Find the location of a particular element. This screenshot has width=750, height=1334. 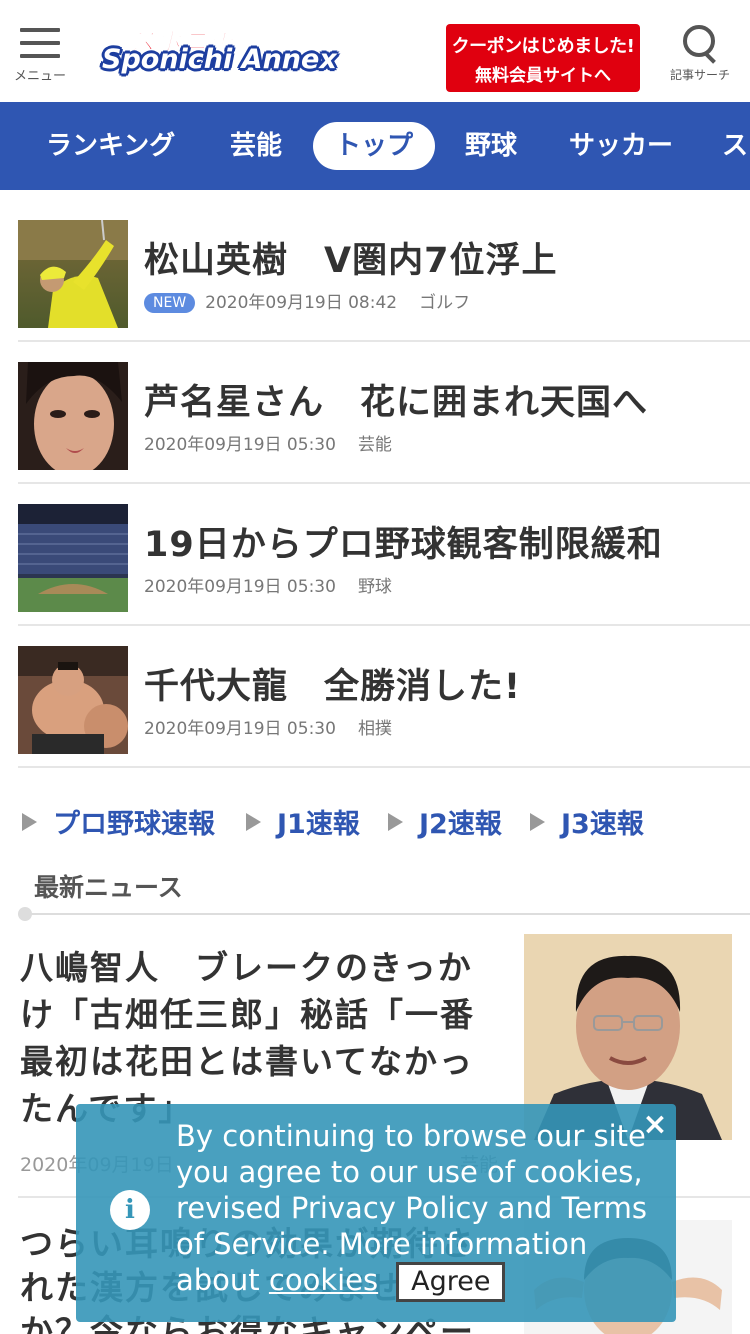

quick-links: プロ野球速報 J1速報 J2速報 J3速報 is located at coordinates (386, 822).